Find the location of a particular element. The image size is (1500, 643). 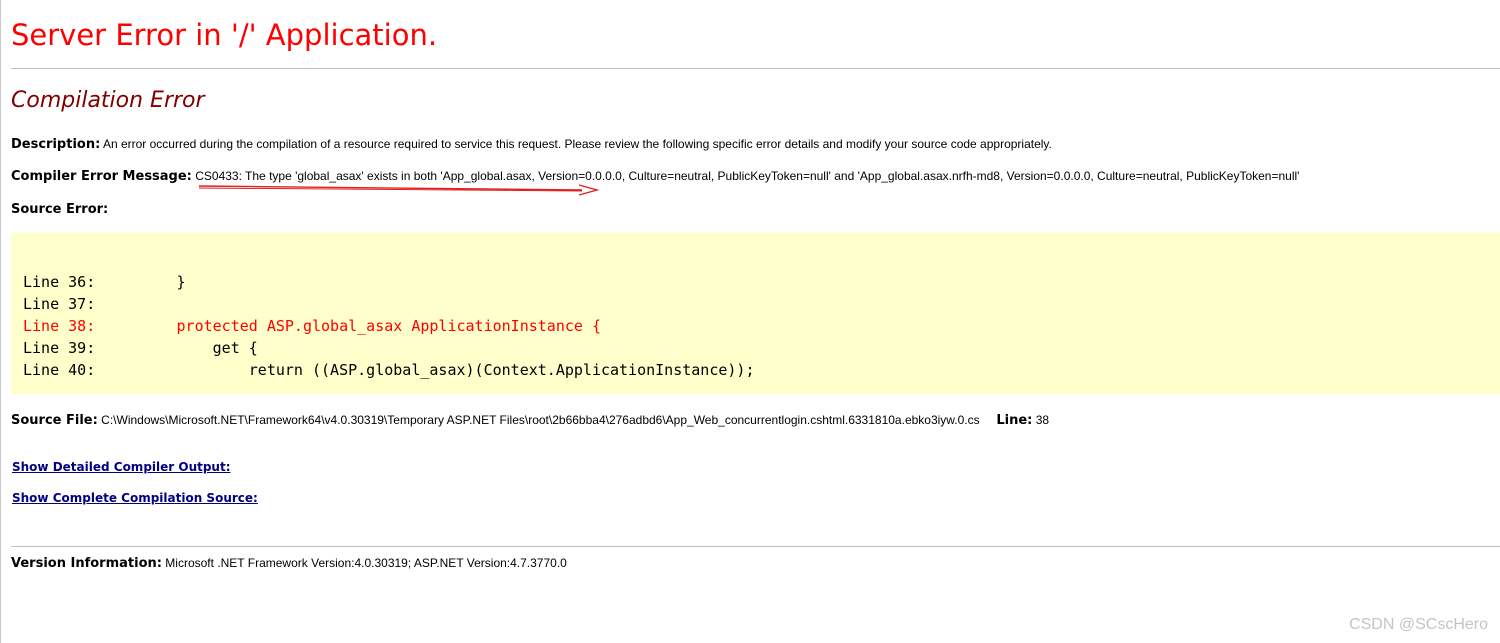

source-line-label: Line: is located at coordinates (1014, 420).